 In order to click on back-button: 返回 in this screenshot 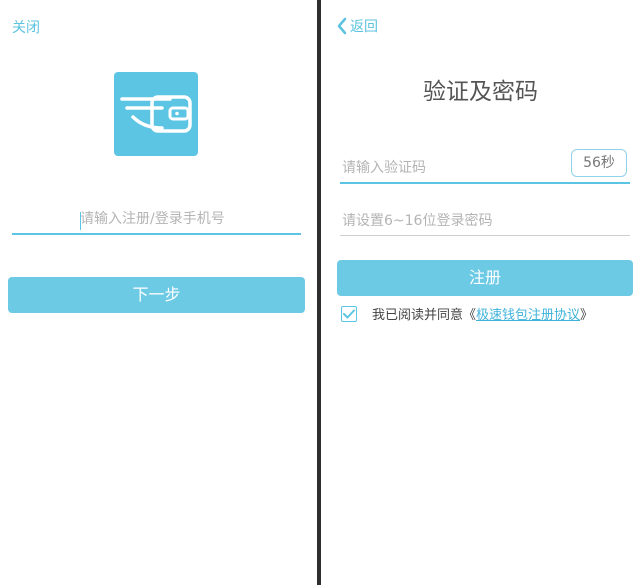, I will do `click(357, 26)`.